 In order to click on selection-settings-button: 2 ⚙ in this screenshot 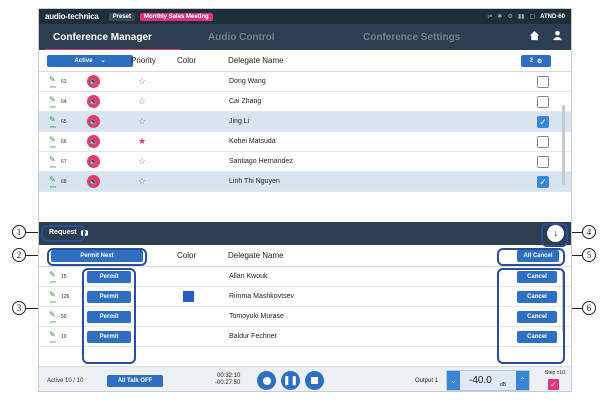, I will do `click(536, 61)`.